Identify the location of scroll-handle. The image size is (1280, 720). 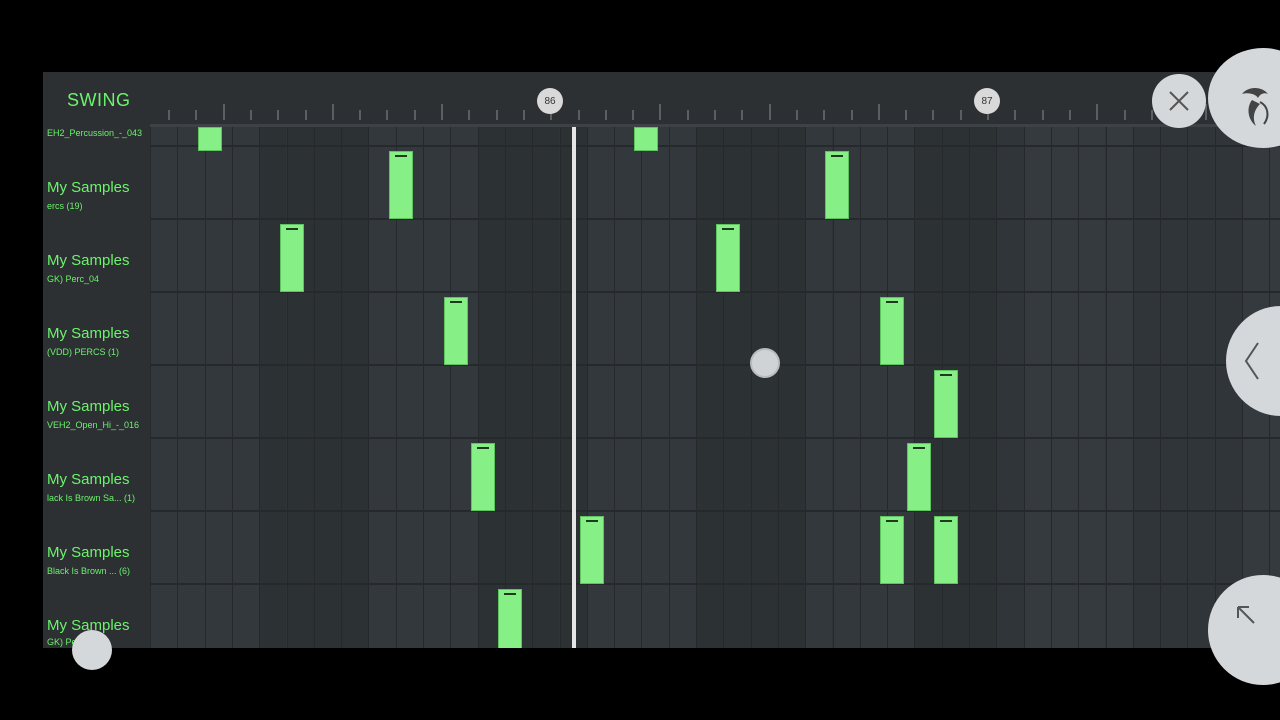
(92, 650).